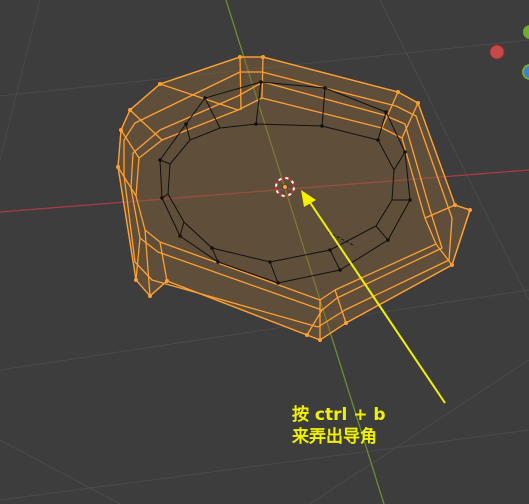 This screenshot has width=529, height=504. Describe the element at coordinates (334, 437) in the screenshot. I see `annotation-line-2: 来弄出导角` at that location.